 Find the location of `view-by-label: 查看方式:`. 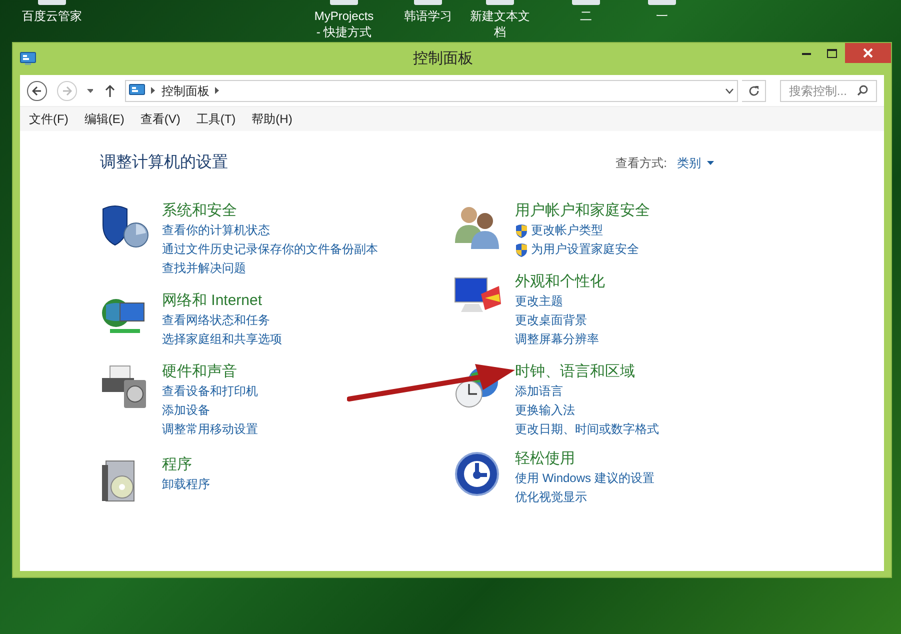

view-by-label: 查看方式: is located at coordinates (641, 163).